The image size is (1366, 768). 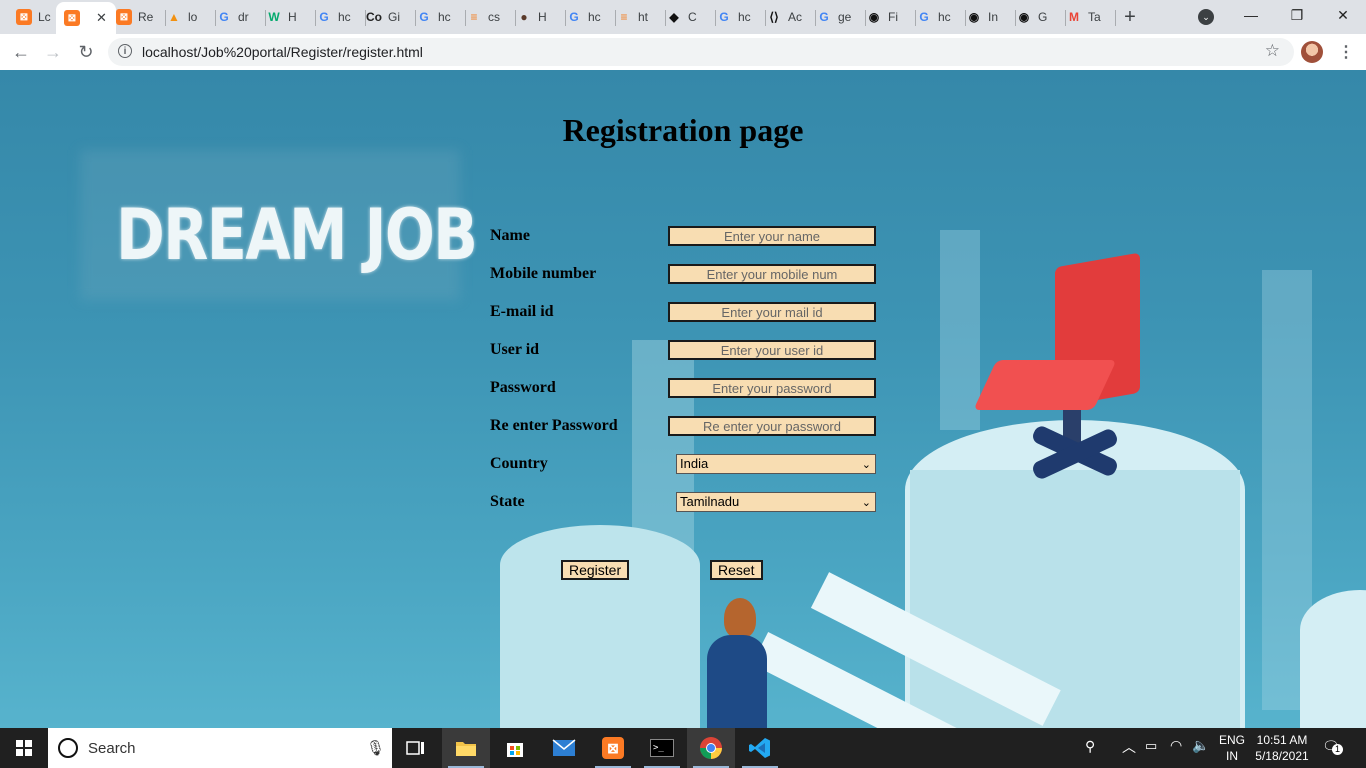 What do you see at coordinates (466, 748) in the screenshot?
I see `file-explorer-icon` at bounding box center [466, 748].